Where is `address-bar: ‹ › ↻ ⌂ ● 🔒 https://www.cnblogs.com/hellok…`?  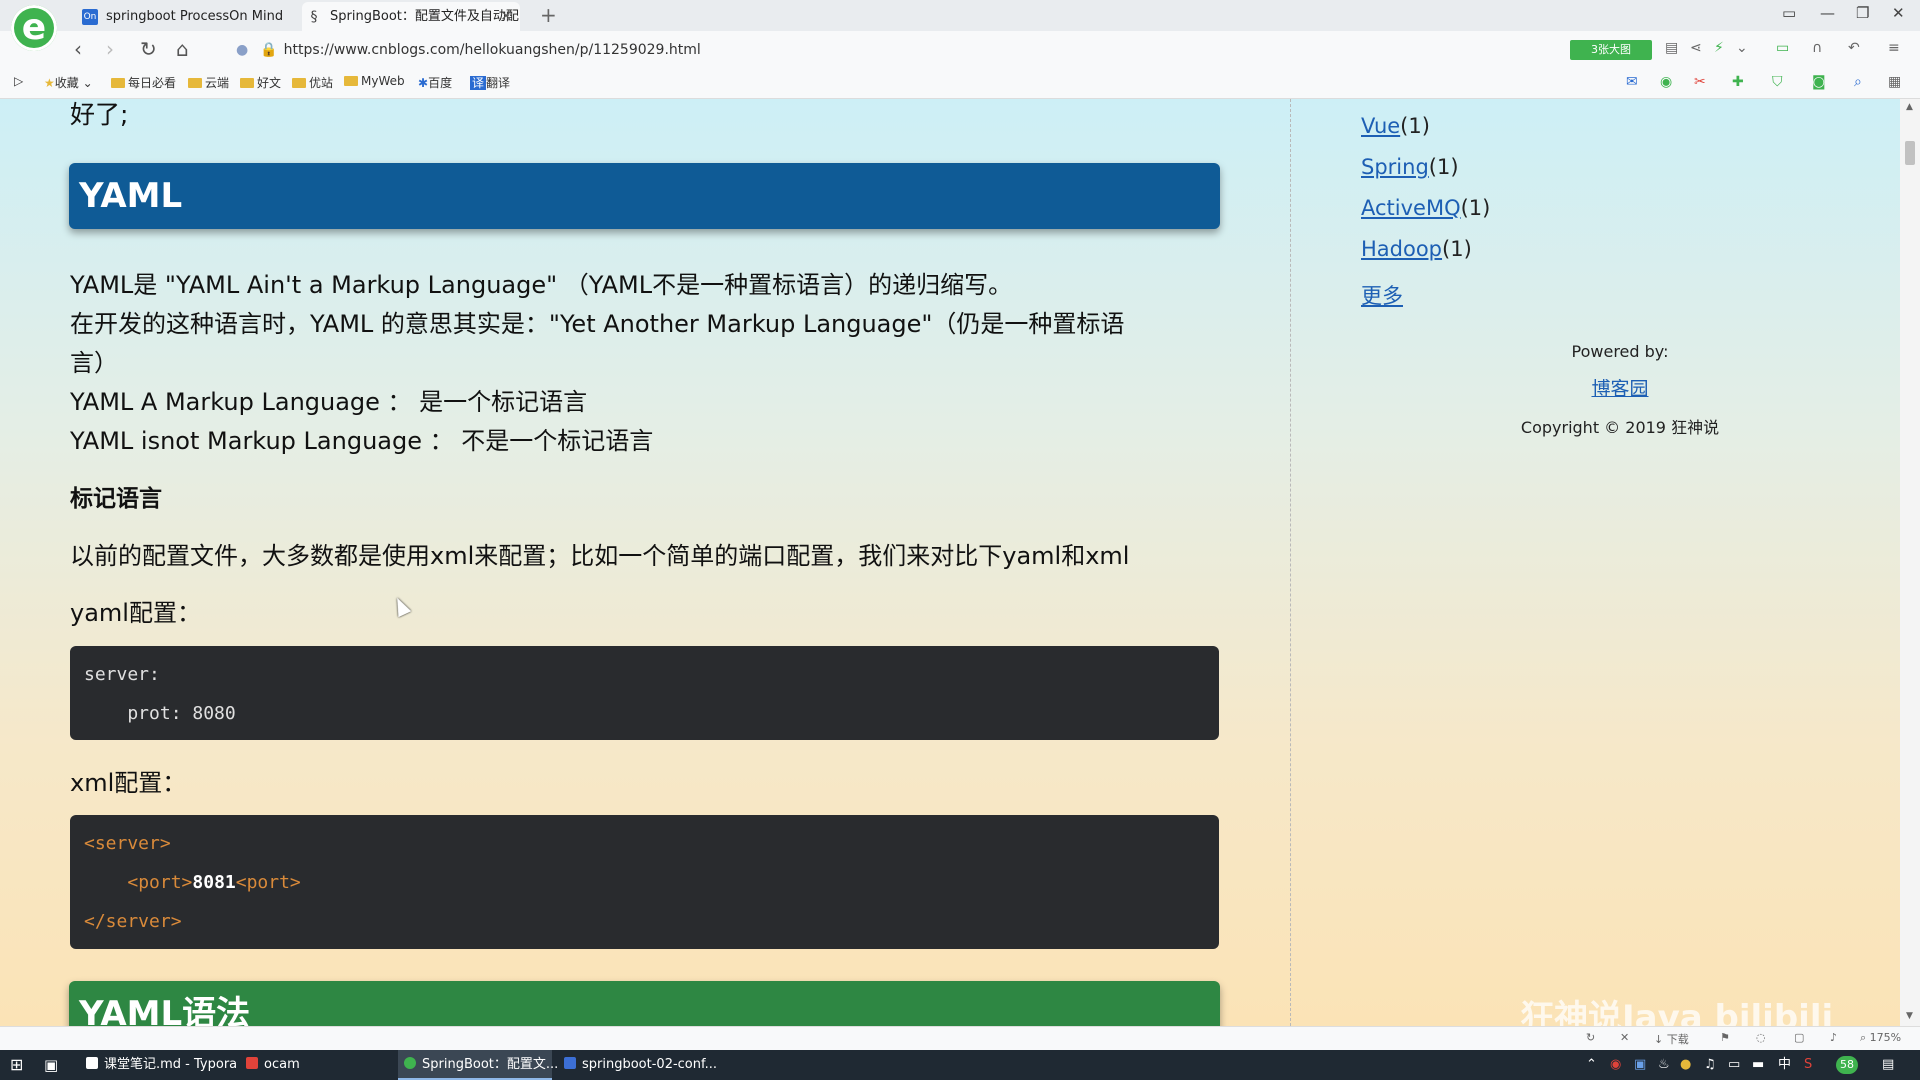
address-bar: ‹ › ↻ ⌂ ● 🔒 https://www.cnblogs.com/hellok… is located at coordinates (960, 49).